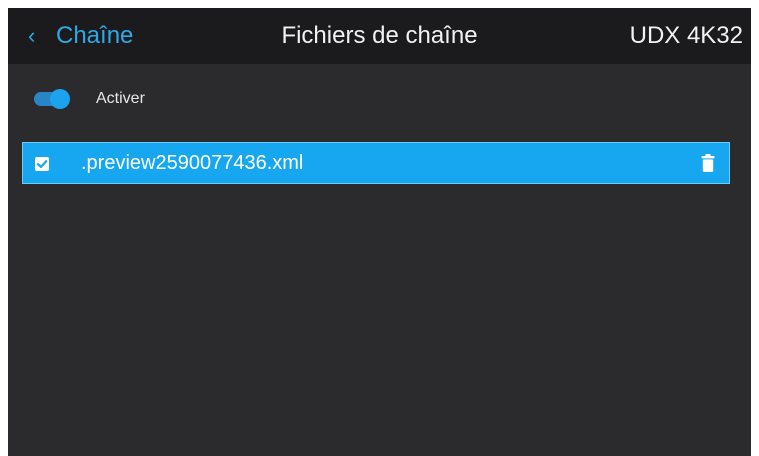  Describe the element at coordinates (379, 36) in the screenshot. I see `header-bar: ‹ Chaîne Fichiers de chaîne UDX 4K32` at that location.